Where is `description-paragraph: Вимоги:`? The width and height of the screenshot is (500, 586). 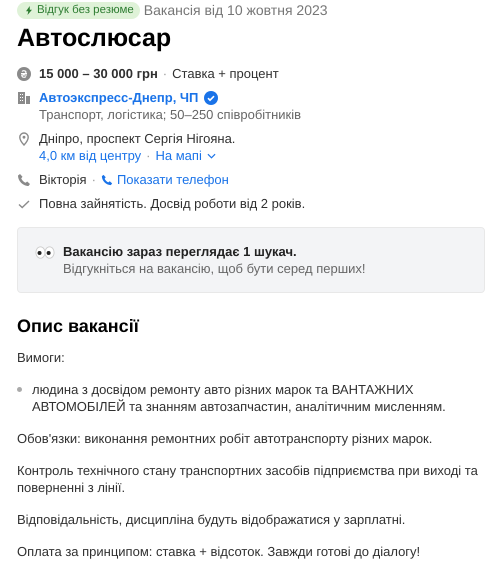 description-paragraph: Вимоги: is located at coordinates (41, 357).